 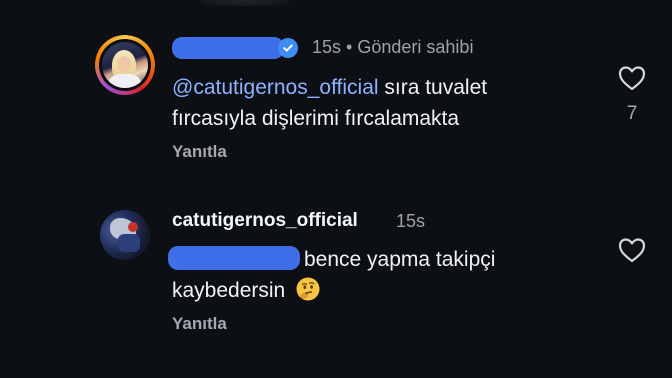 I want to click on redacted-username, so click(x=228, y=48).